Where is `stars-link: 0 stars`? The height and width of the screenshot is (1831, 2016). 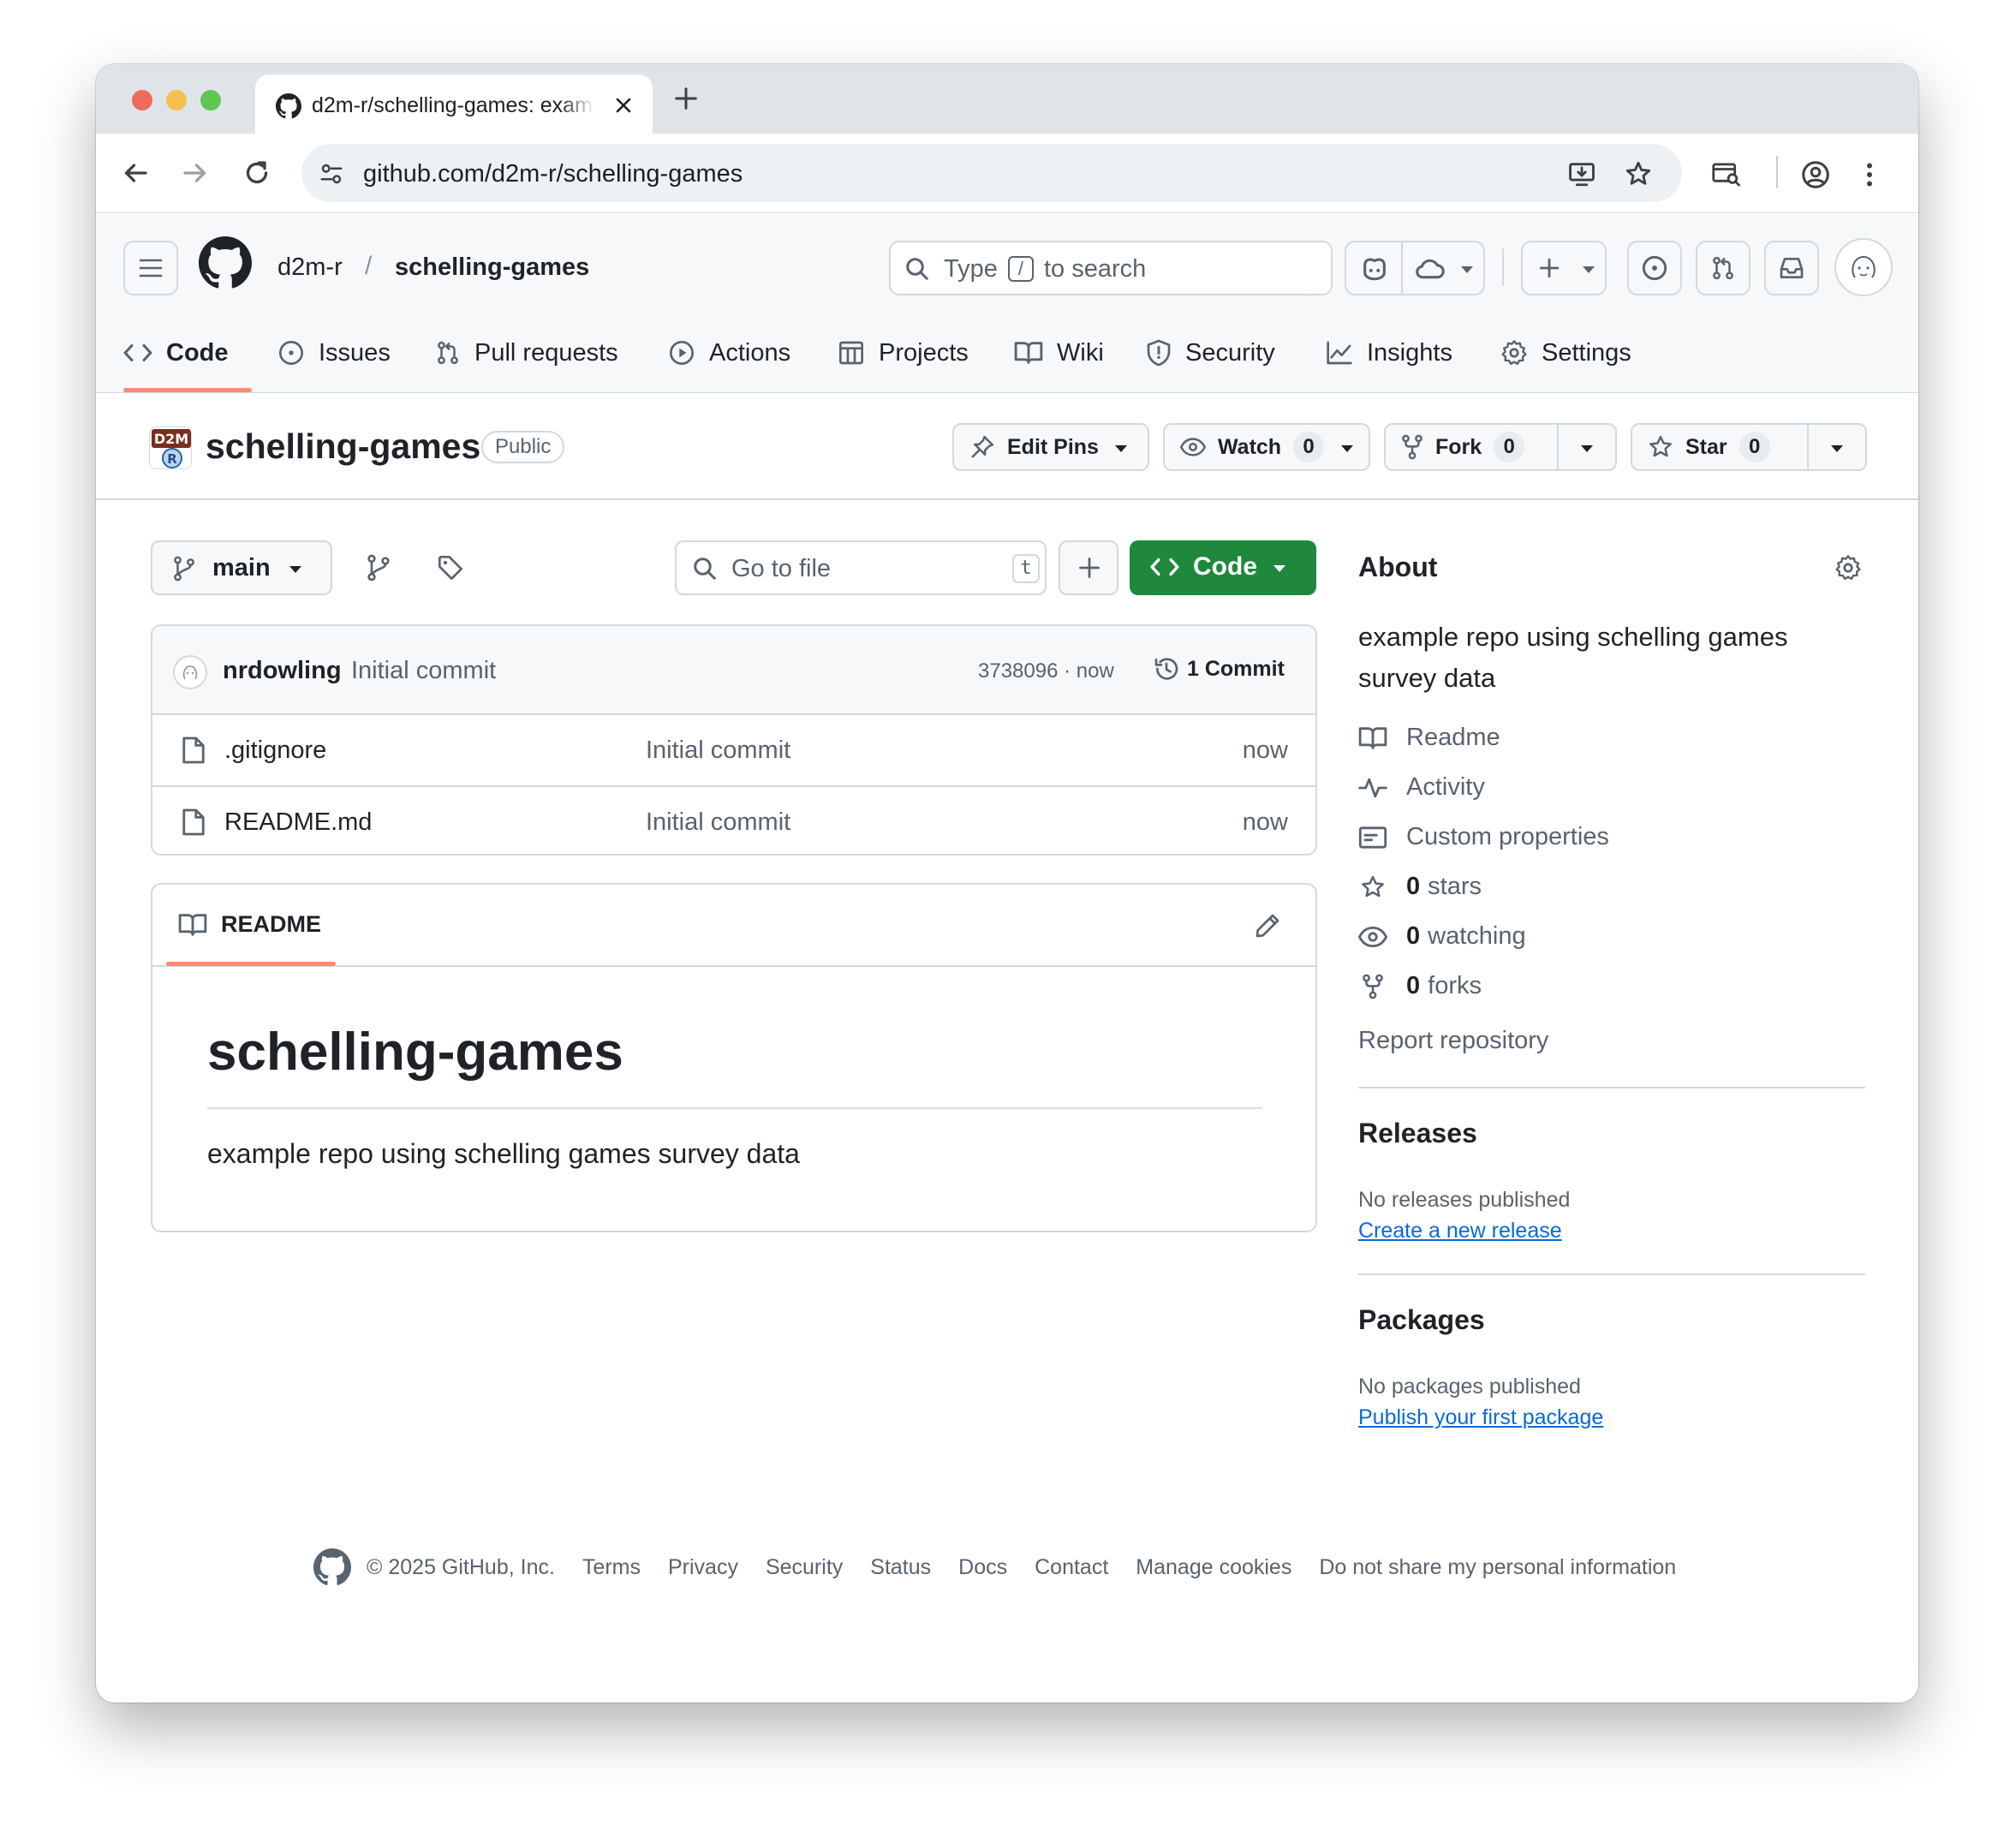 stars-link: 0 stars is located at coordinates (1420, 887).